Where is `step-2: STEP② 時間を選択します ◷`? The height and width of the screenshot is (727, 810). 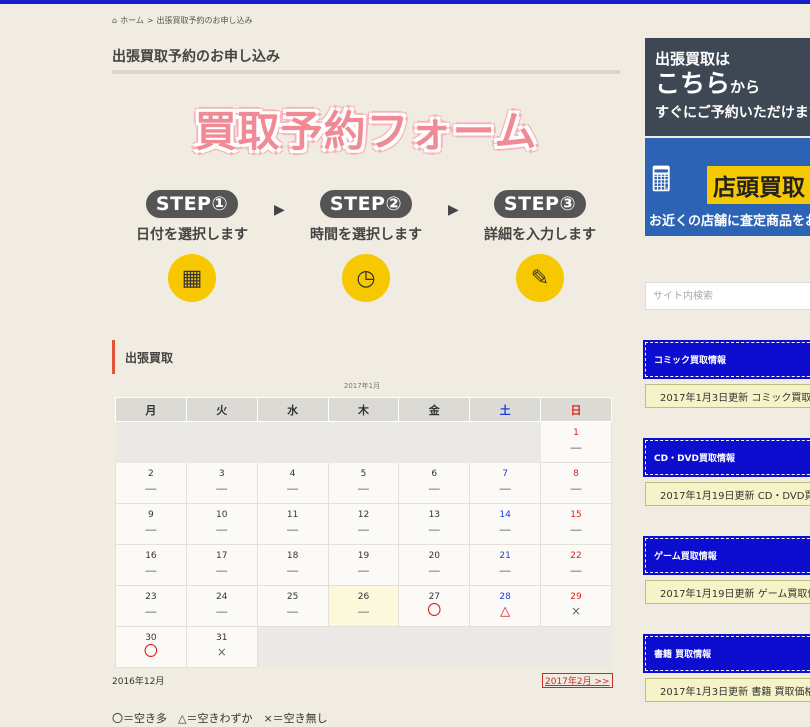
step-2: STEP② 時間を選択します ◷ is located at coordinates (366, 246).